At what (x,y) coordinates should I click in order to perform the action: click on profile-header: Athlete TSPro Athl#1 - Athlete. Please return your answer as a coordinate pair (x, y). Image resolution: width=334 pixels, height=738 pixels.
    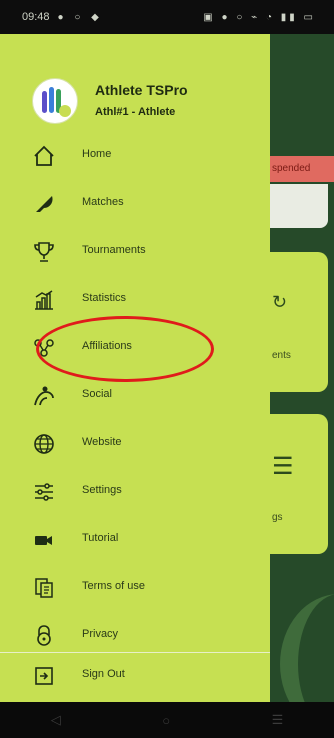
    Looking at the image, I should click on (135, 84).